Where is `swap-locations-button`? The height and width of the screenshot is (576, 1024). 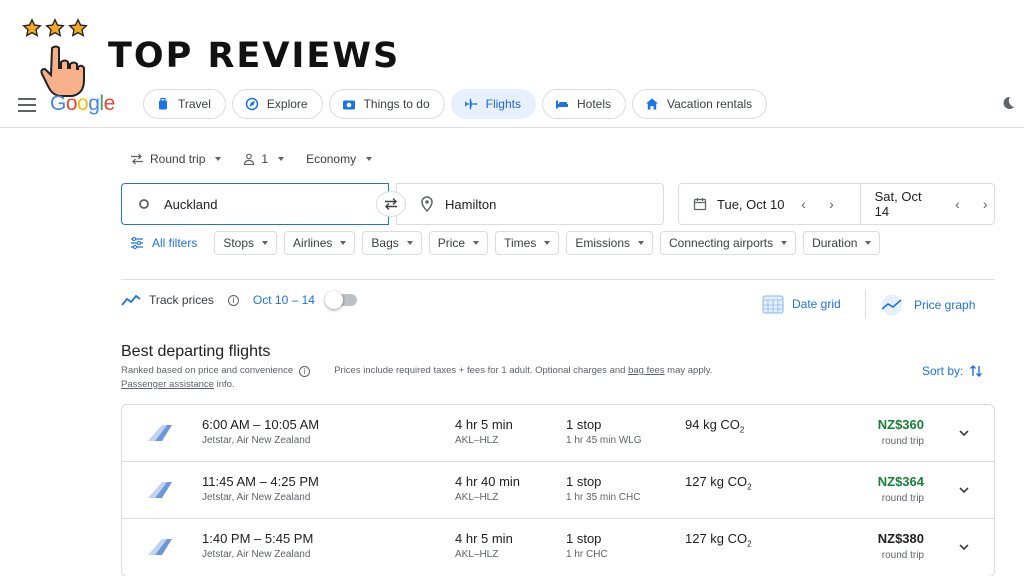 swap-locations-button is located at coordinates (391, 204).